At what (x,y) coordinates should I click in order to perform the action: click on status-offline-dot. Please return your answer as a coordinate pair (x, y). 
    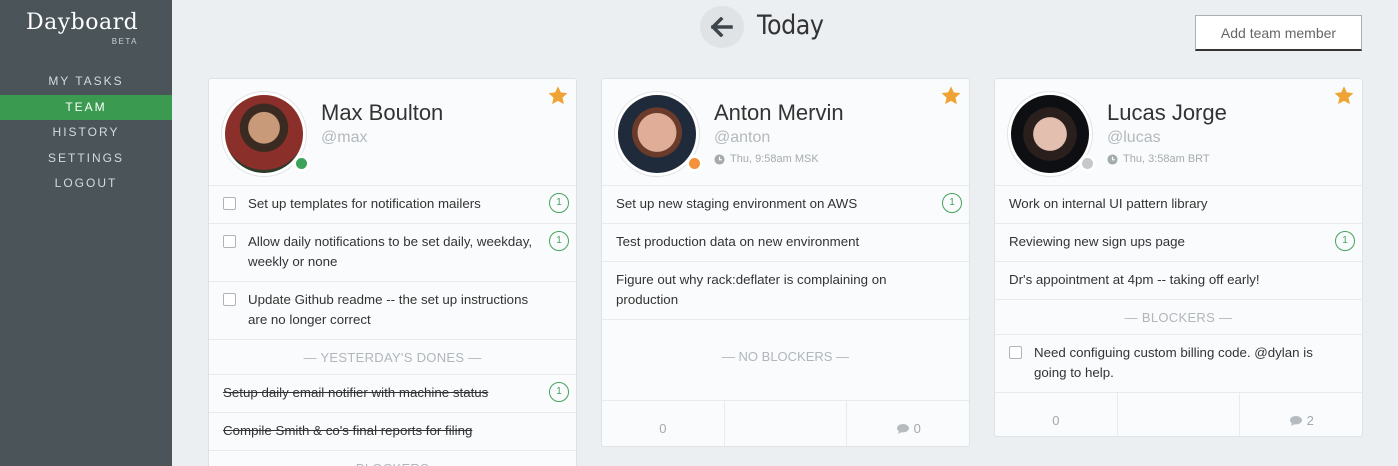
    Looking at the image, I should click on (1087, 163).